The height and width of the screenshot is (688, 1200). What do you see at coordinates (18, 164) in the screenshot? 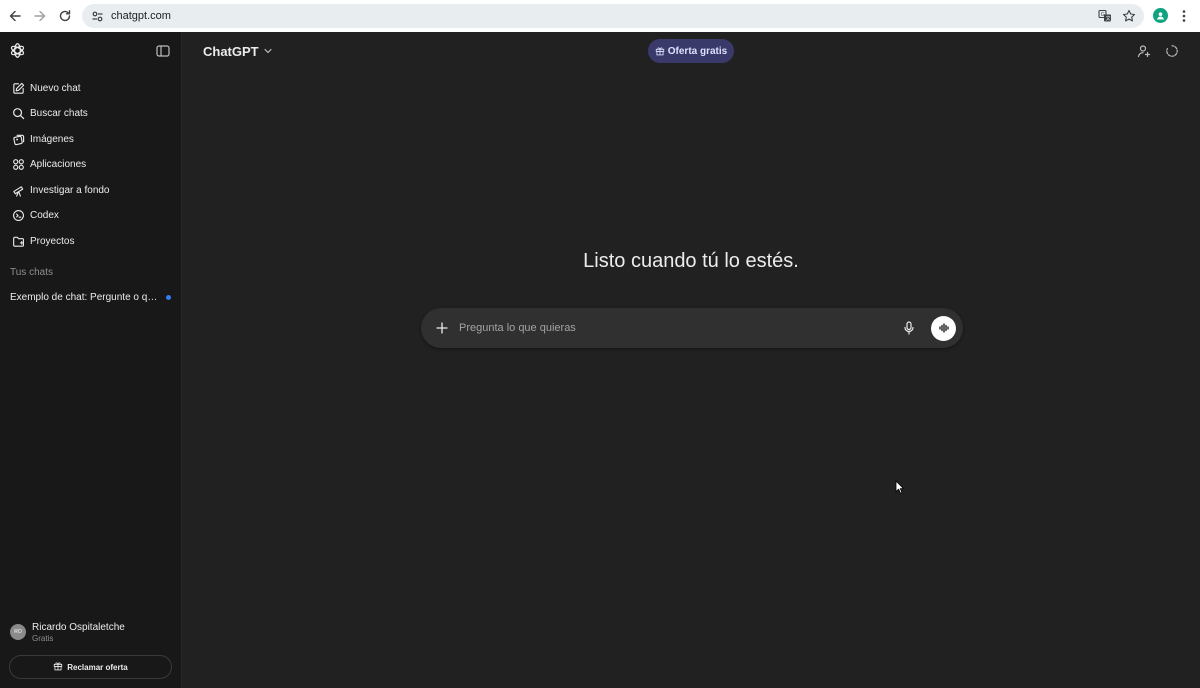
I see `apps-icon` at bounding box center [18, 164].